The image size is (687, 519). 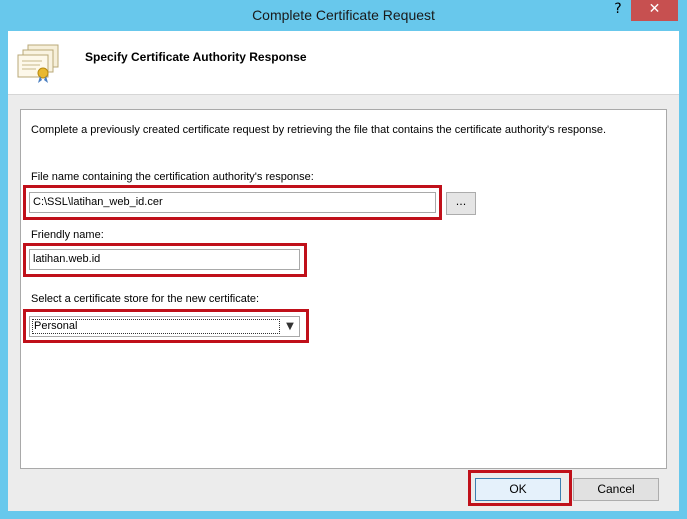 I want to click on friendly-name-label: Friendly name:, so click(x=67, y=235).